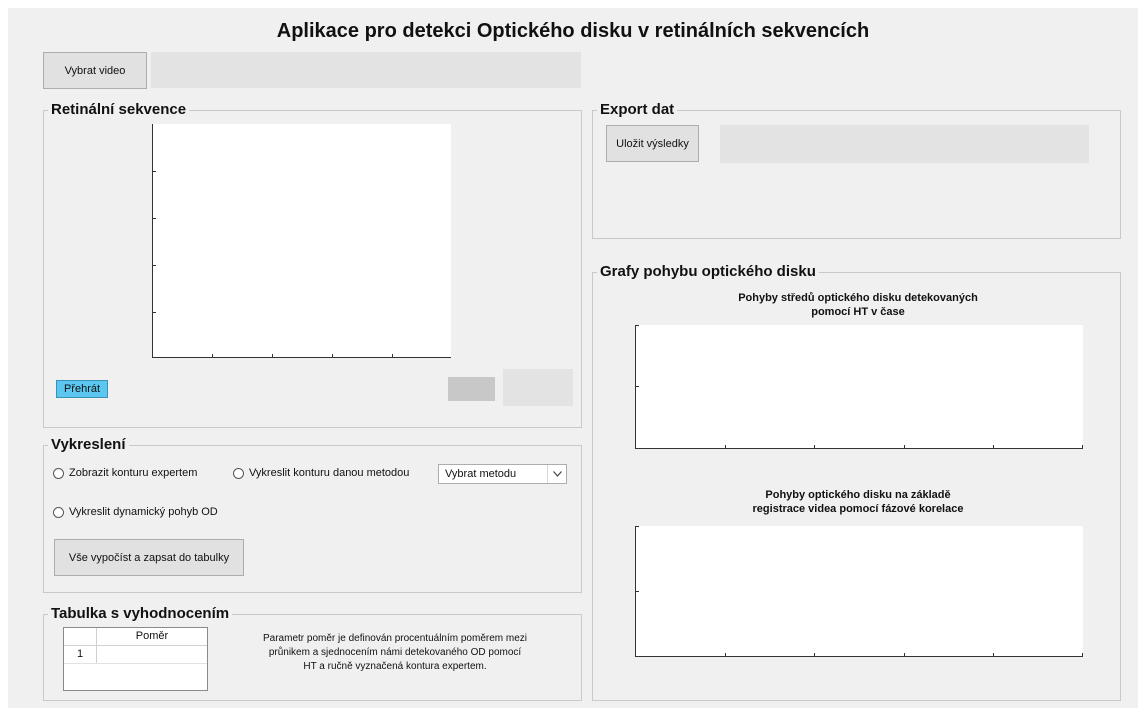  I want to click on radio-expert-contour: Zobrazit konturu expertem, so click(125, 473).